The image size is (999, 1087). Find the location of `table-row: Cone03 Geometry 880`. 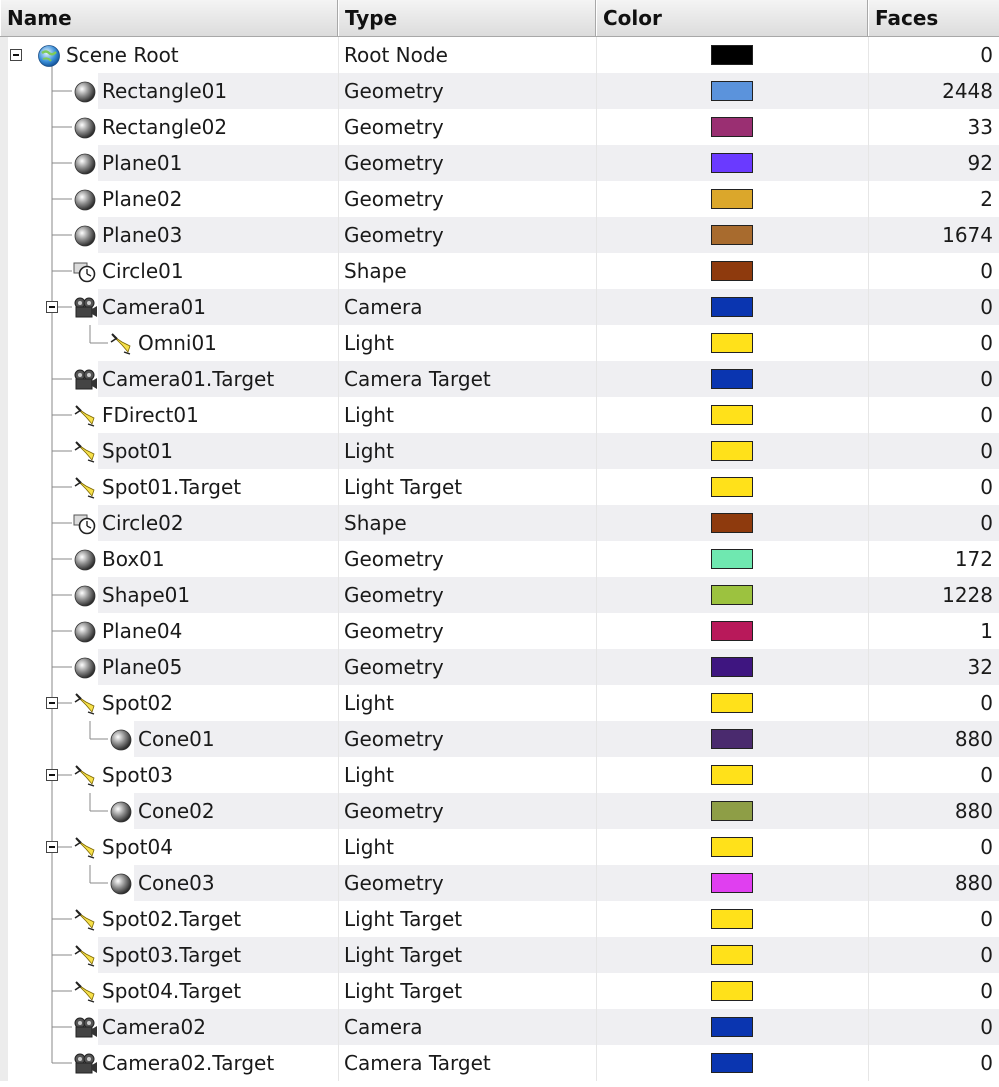

table-row: Cone03 Geometry 880 is located at coordinates (499, 883).